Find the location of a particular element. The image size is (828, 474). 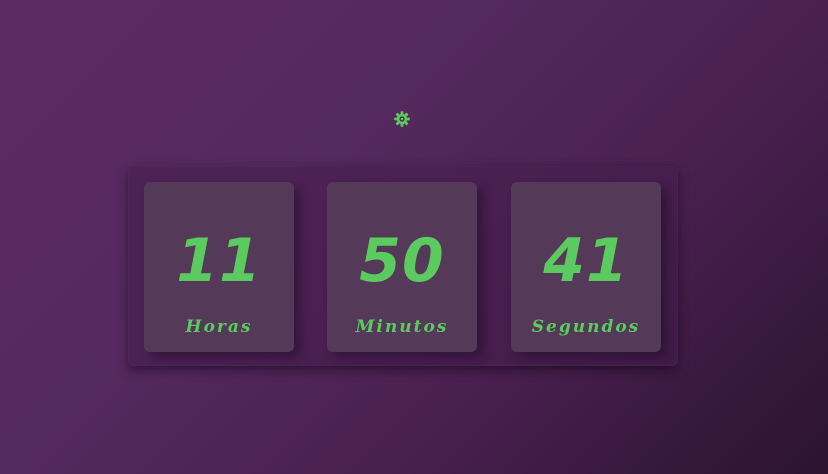

gear-icon-graphic is located at coordinates (402, 119).